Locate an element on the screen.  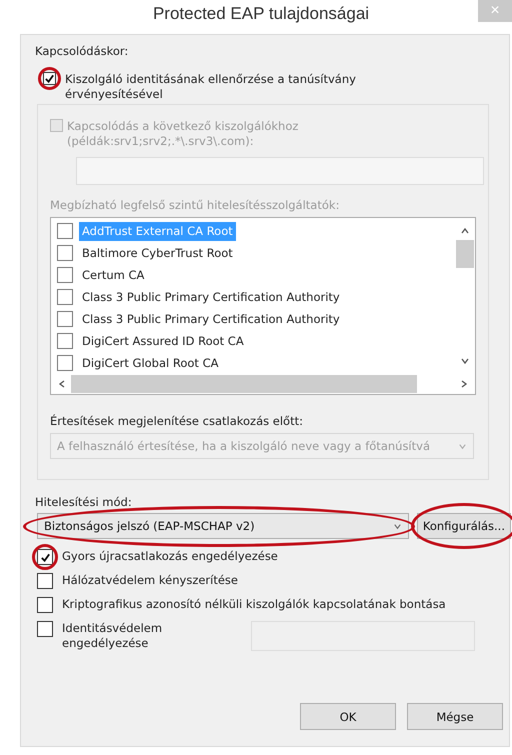
window-title: Protected EAP tulajdonságai is located at coordinates (261, 14).